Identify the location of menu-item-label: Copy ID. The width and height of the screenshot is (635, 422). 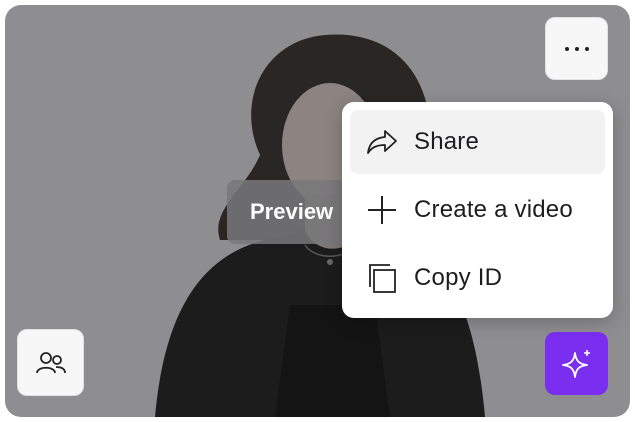
(458, 277).